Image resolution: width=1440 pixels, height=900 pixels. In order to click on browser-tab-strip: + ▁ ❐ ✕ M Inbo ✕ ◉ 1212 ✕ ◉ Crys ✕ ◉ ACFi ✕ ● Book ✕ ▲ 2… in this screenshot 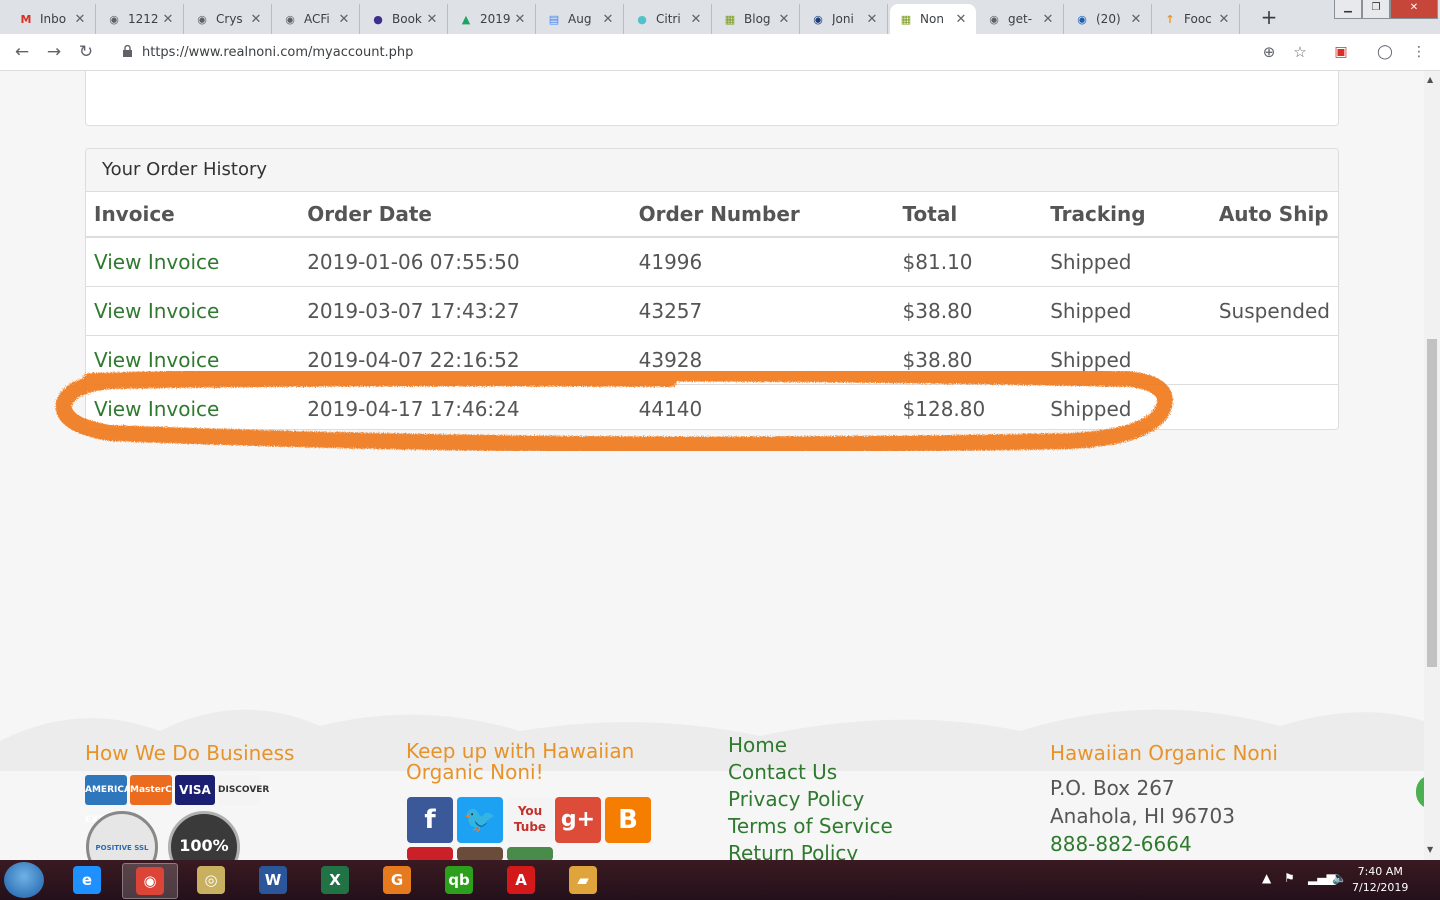, I will do `click(720, 17)`.